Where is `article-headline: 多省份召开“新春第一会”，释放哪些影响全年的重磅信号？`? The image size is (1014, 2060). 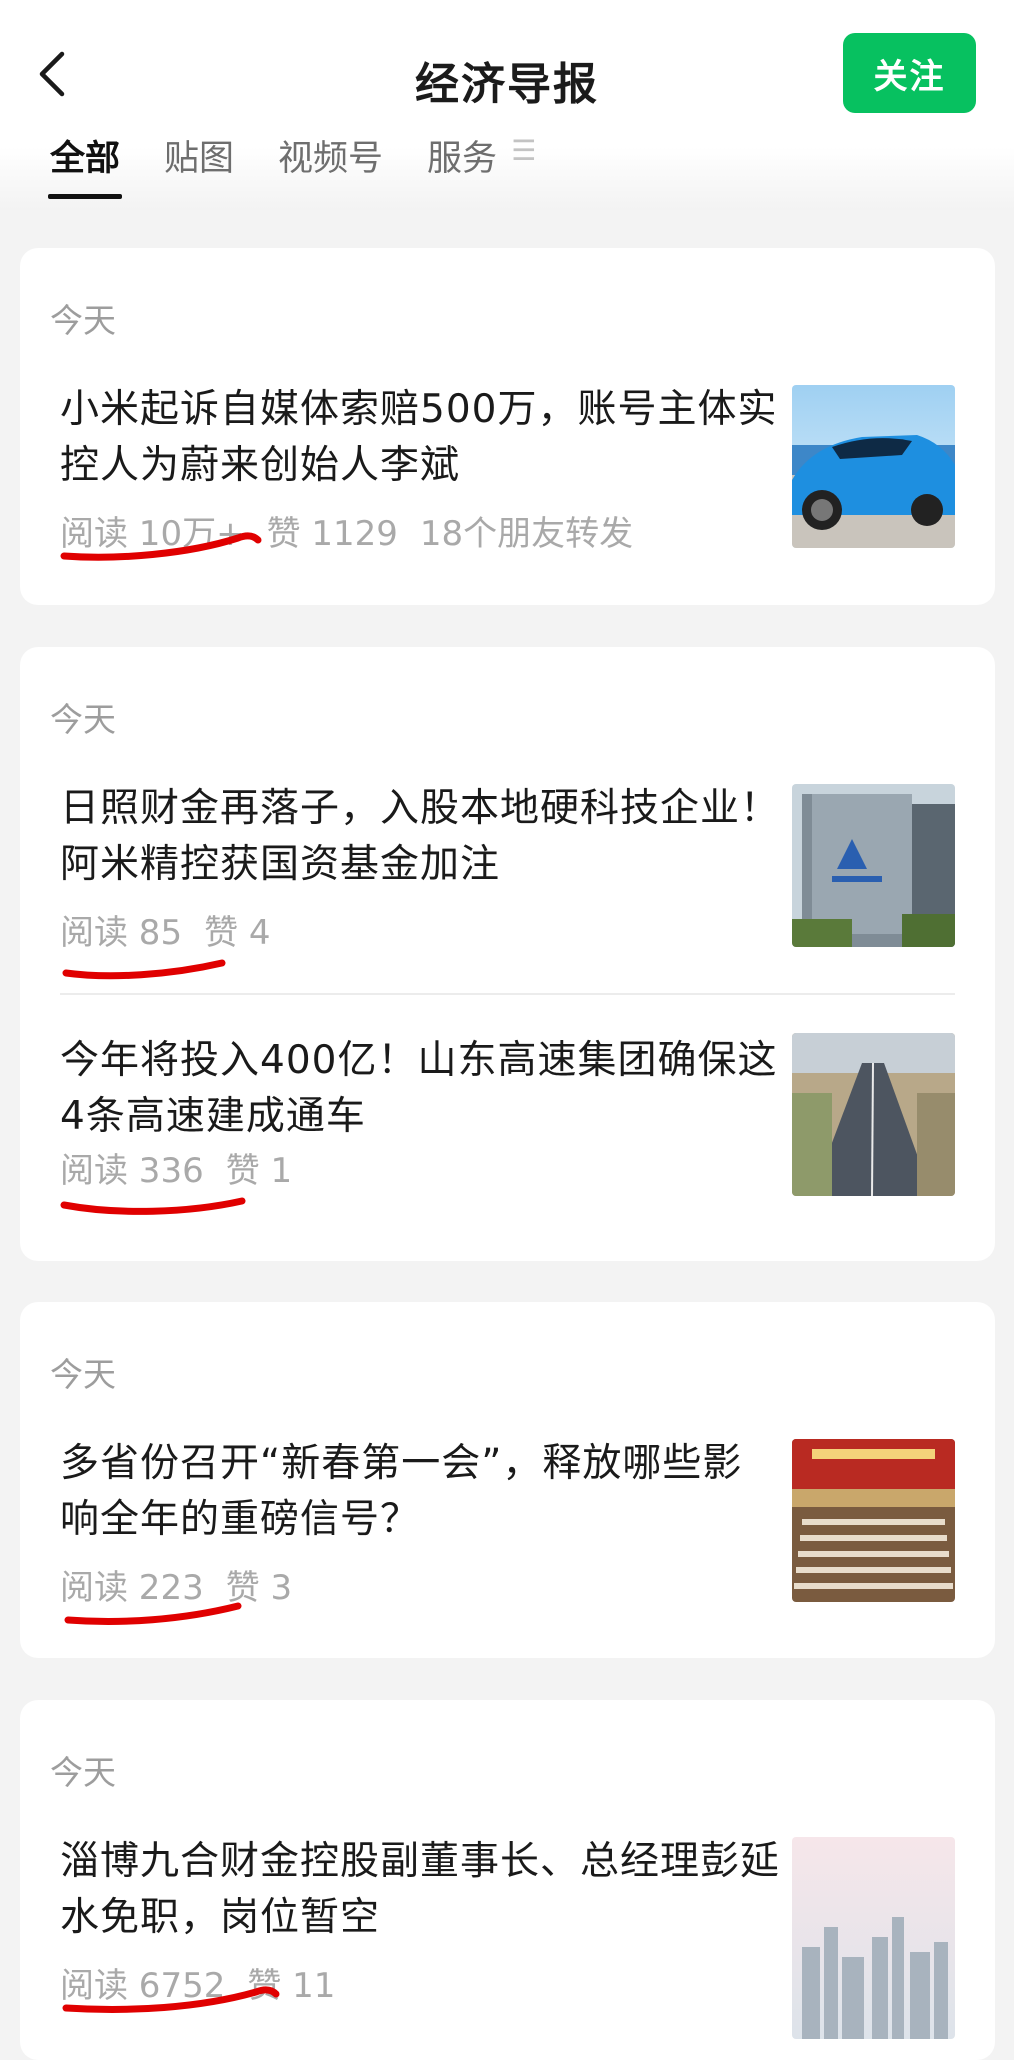 article-headline: 多省份召开“新春第一会”，释放哪些影响全年的重磅信号？ is located at coordinates (420, 1492).